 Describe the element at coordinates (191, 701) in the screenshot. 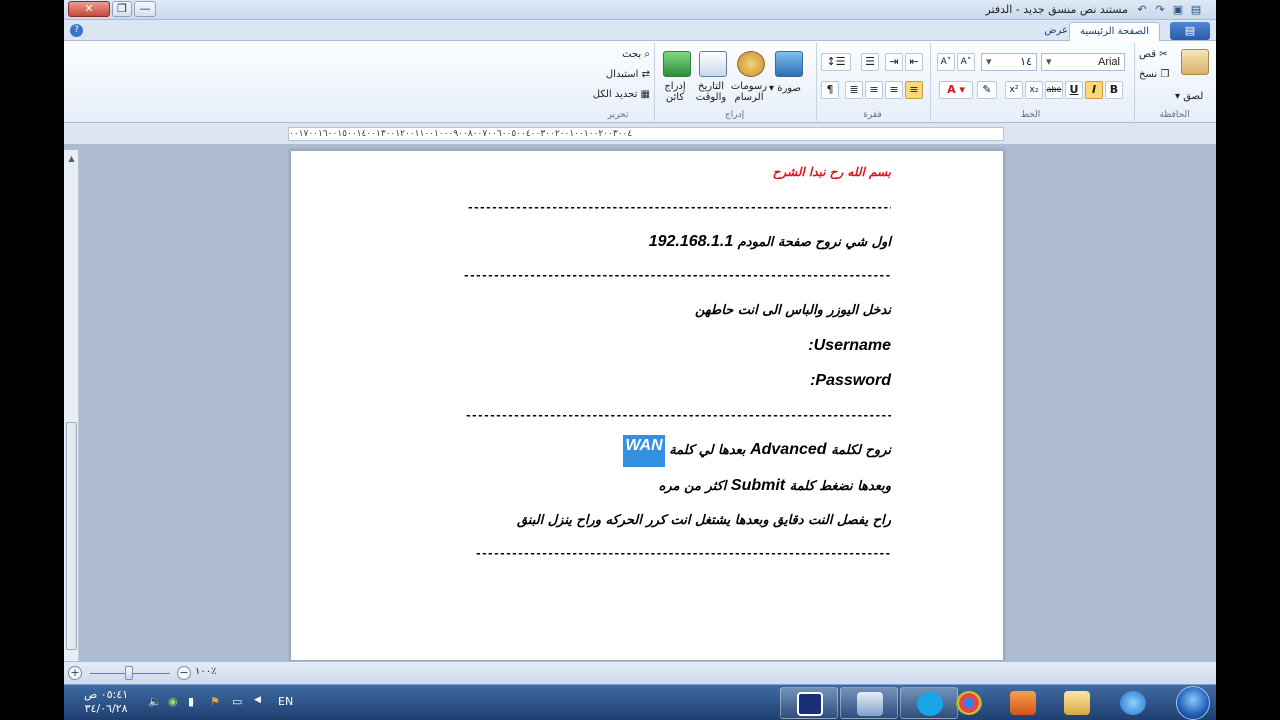

I see `signal-icon: ▮` at that location.